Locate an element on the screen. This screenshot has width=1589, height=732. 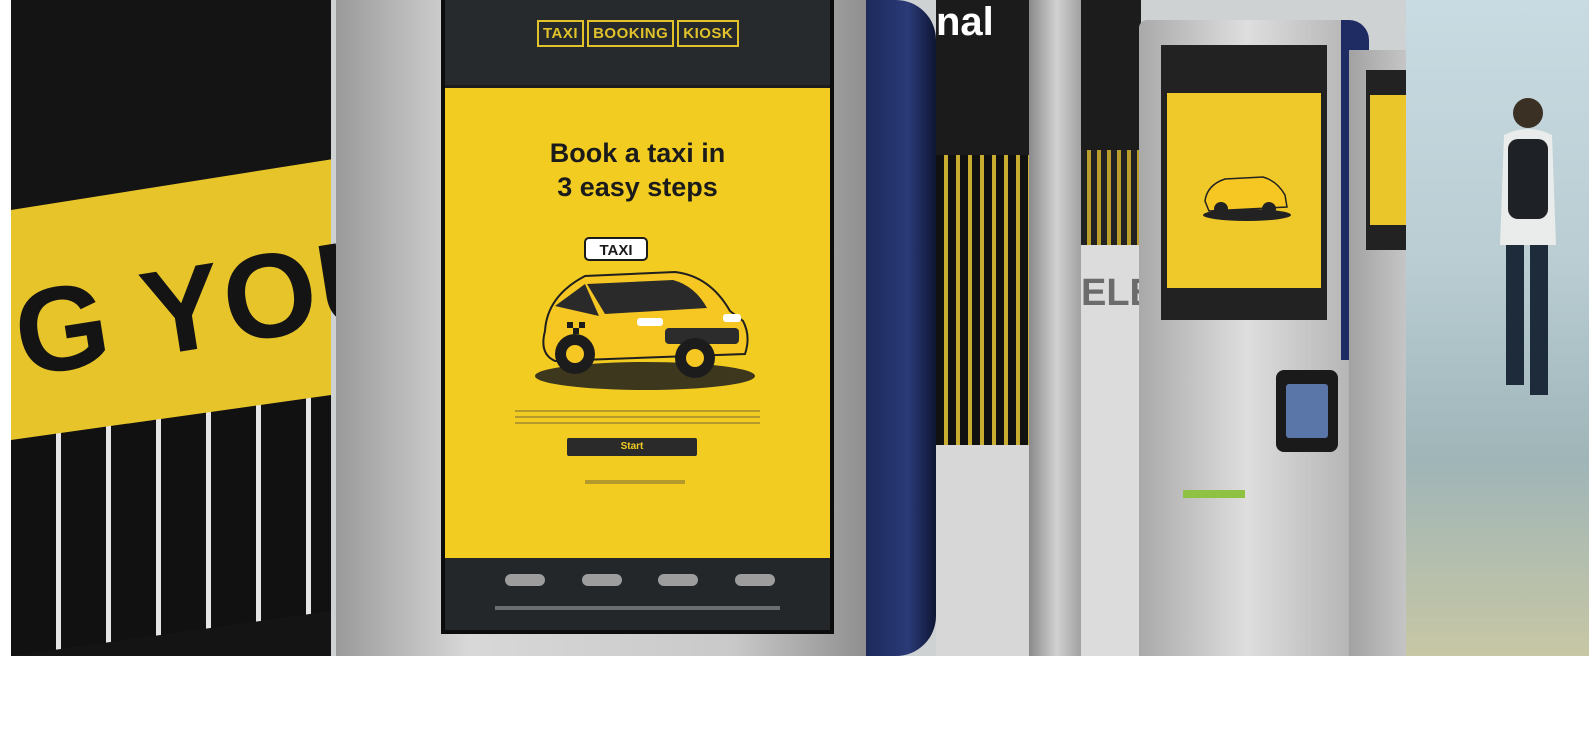
right-wall: ELBOU is located at coordinates (1147, 328).